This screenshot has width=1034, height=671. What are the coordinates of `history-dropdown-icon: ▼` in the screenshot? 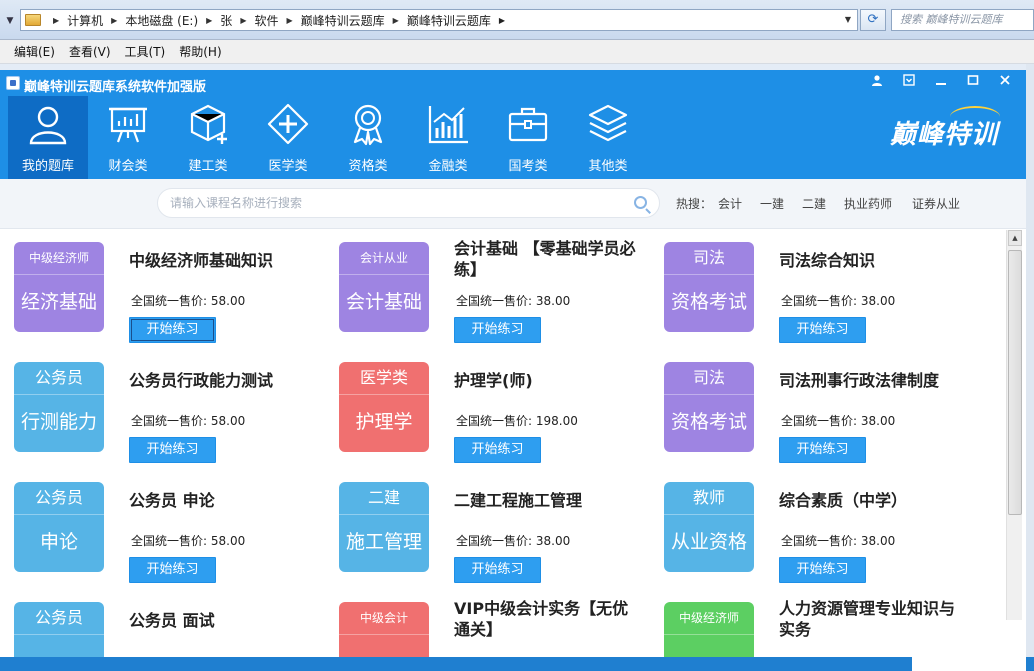 It's located at (10, 21).